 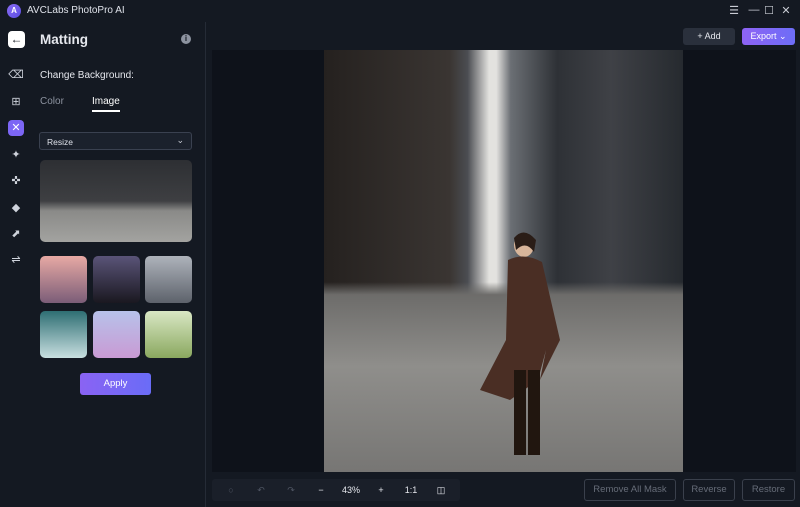 What do you see at coordinates (16, 260) in the screenshot?
I see `adjust-icon: ⇌` at bounding box center [16, 260].